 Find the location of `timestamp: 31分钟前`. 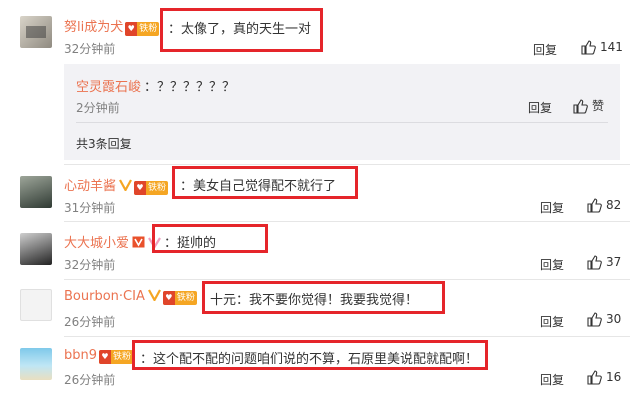

timestamp: 31分钟前 is located at coordinates (90, 208).